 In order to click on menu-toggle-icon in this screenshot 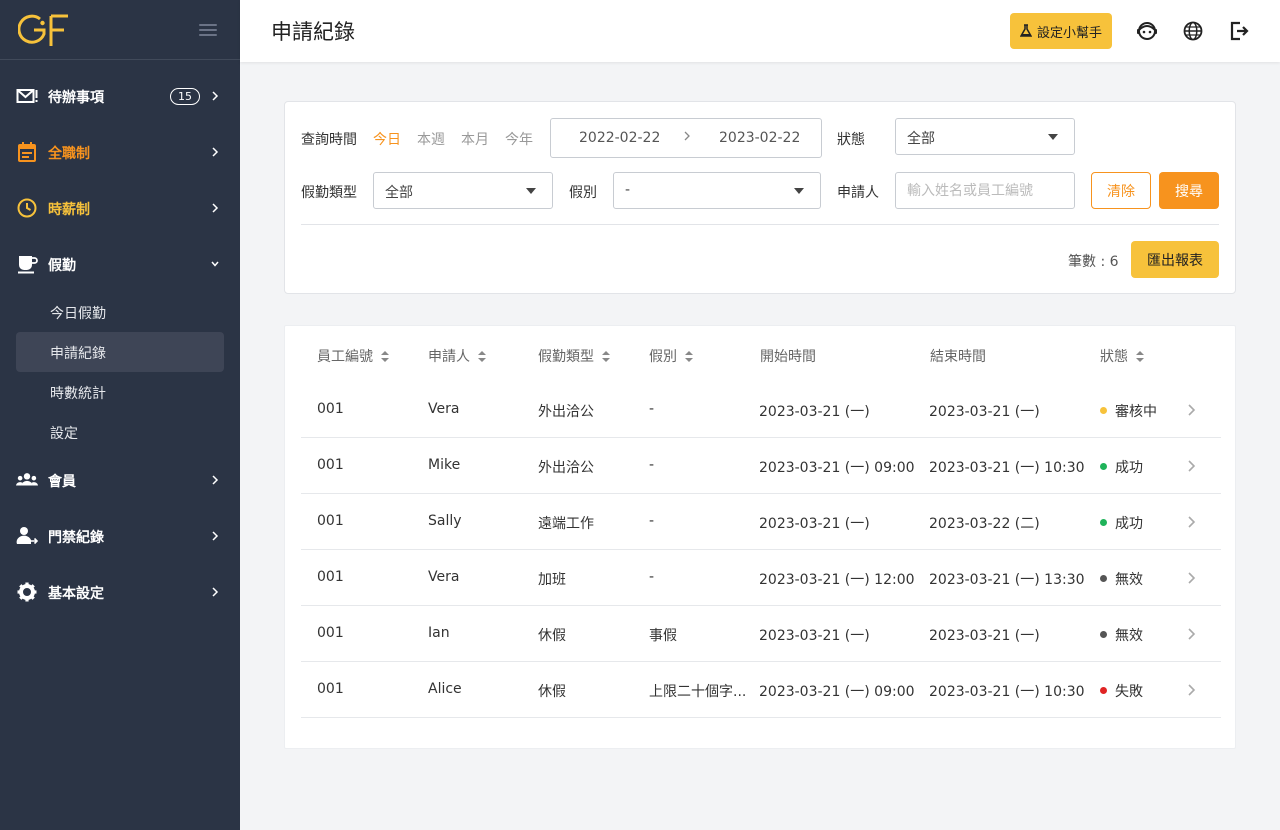, I will do `click(208, 30)`.